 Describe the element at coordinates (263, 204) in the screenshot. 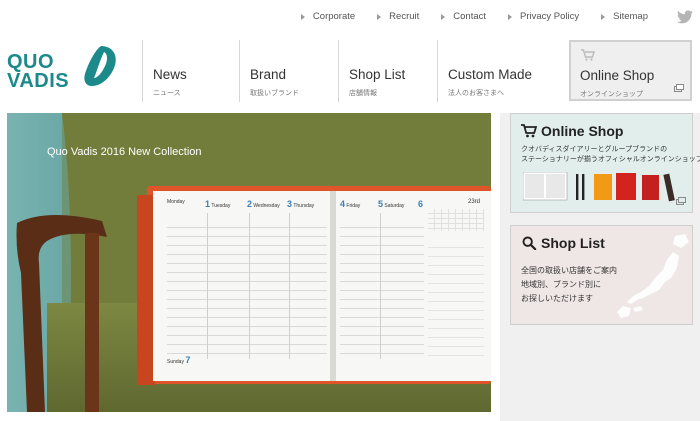

I see `planner-day-wed: 2 Wednesday` at that location.